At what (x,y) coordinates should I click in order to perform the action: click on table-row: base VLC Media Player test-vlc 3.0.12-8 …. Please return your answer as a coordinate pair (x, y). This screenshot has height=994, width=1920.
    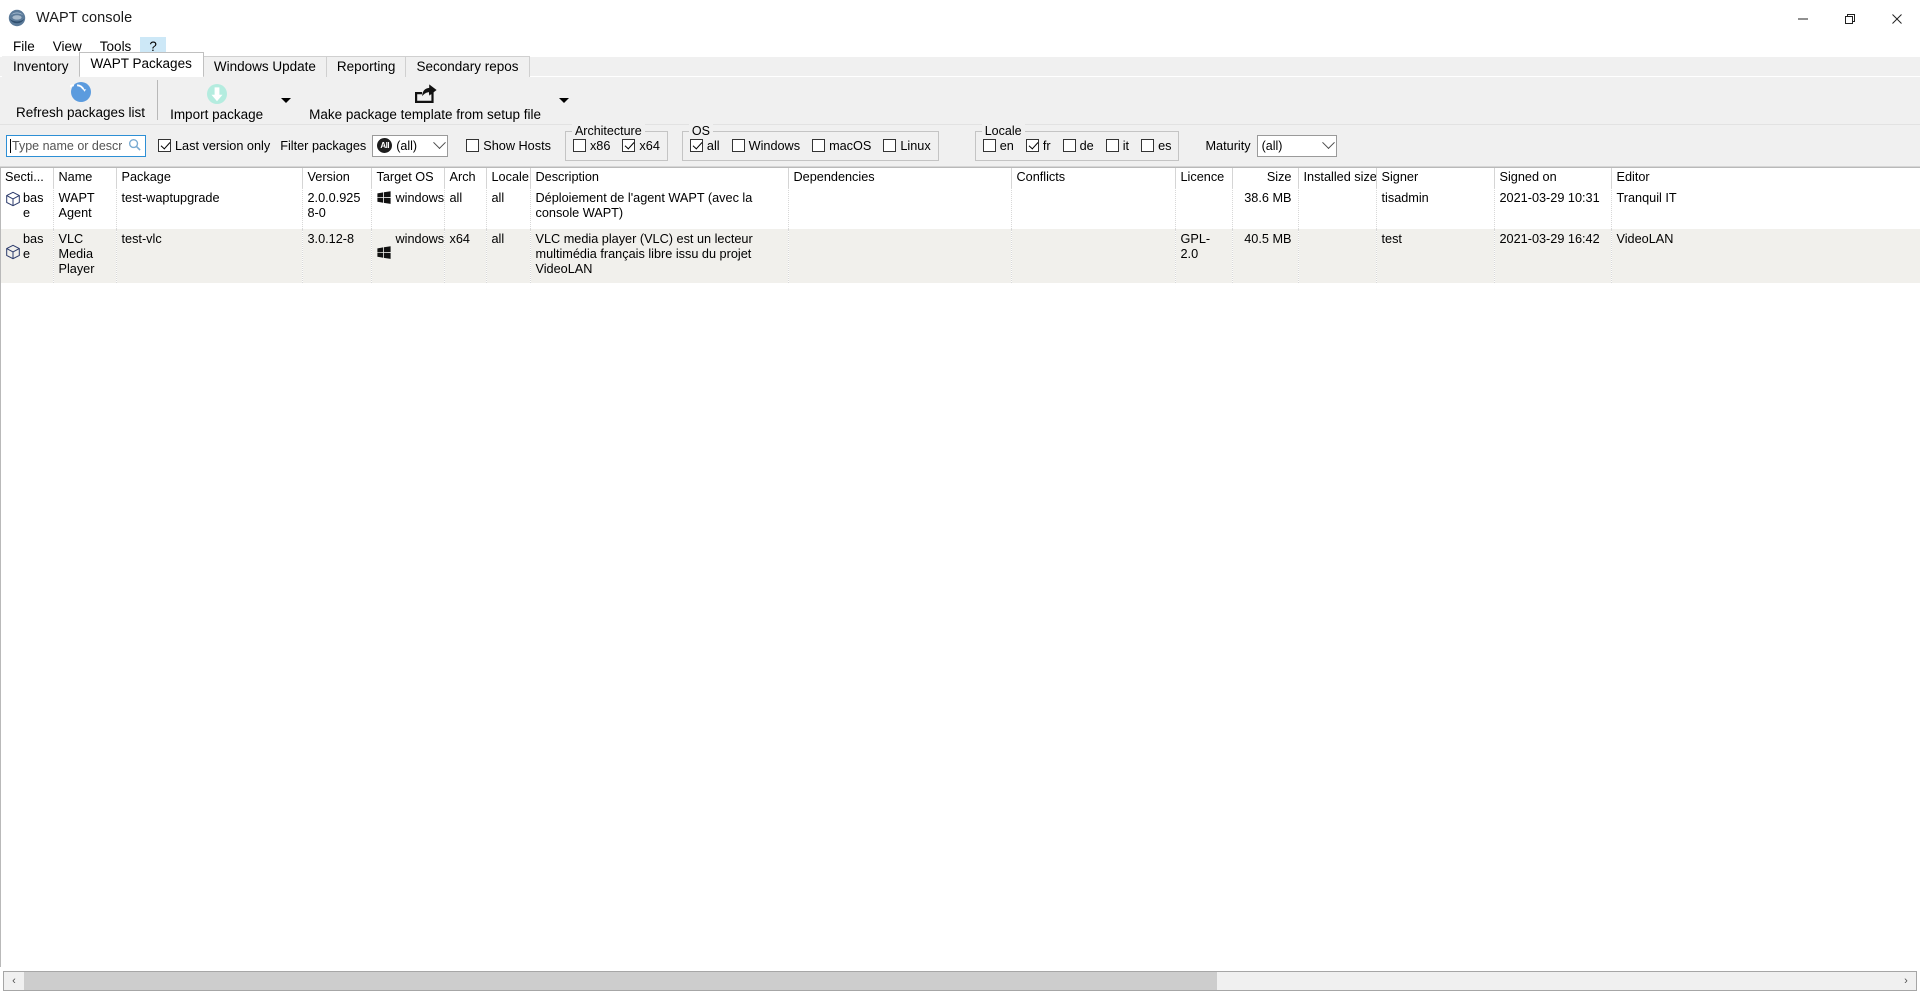
    Looking at the image, I should click on (960, 256).